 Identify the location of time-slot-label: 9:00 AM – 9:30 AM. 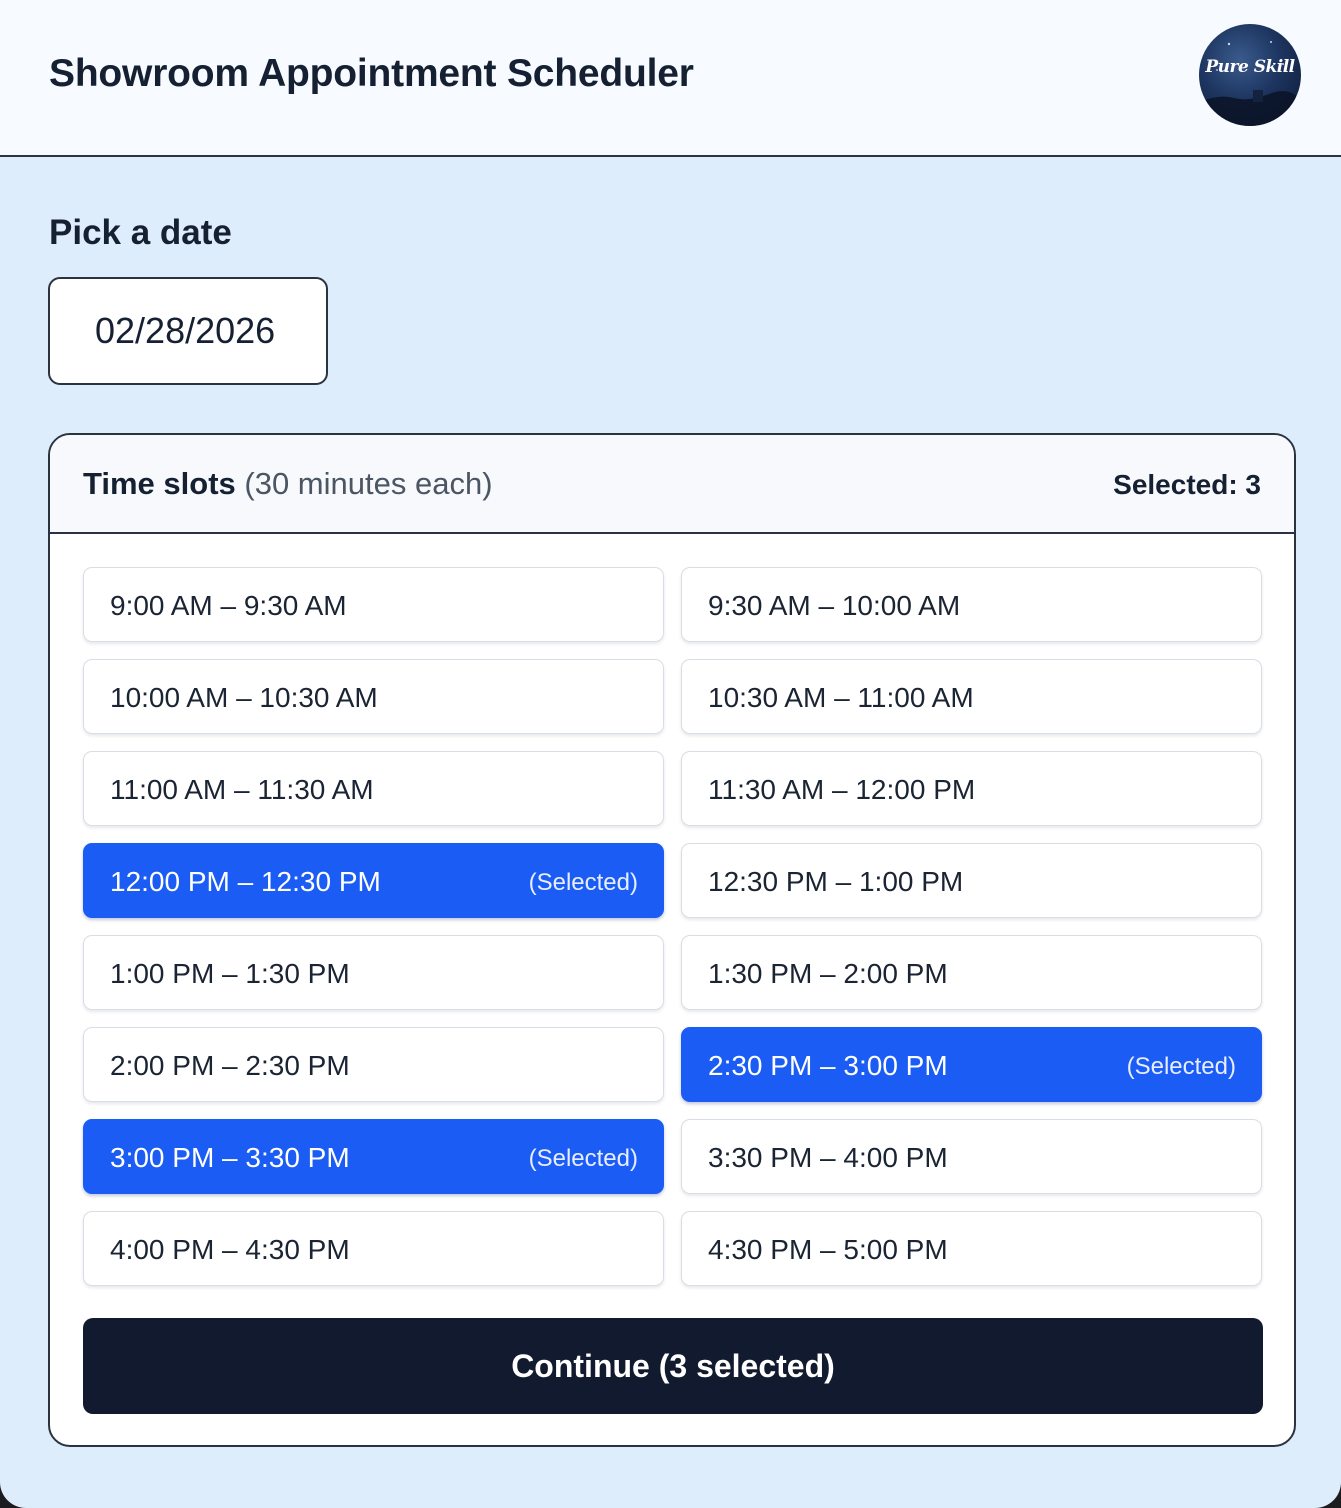
(228, 605).